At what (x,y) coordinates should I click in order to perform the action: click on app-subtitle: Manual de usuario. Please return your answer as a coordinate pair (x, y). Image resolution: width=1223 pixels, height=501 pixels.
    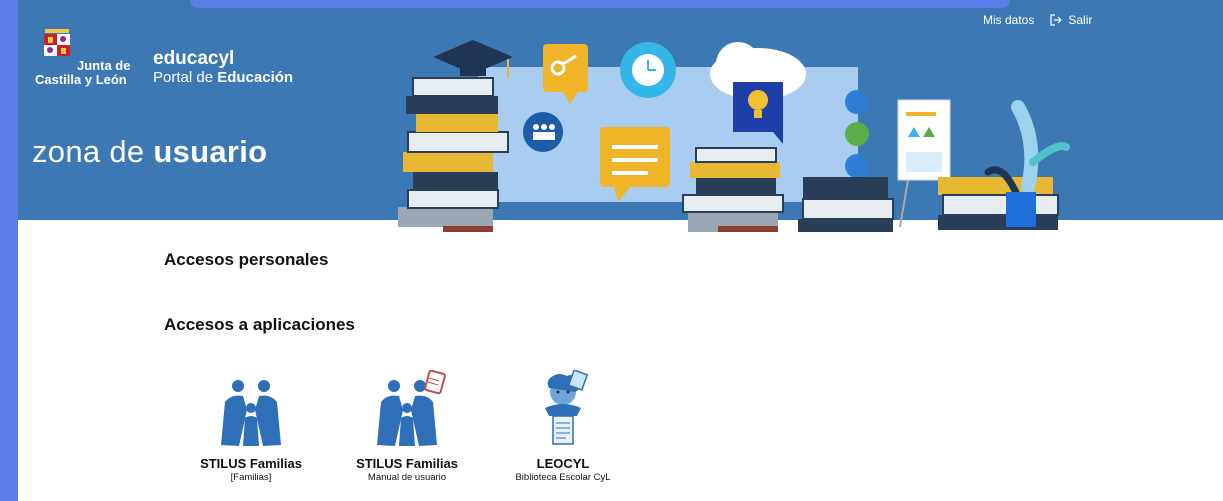
    Looking at the image, I should click on (407, 477).